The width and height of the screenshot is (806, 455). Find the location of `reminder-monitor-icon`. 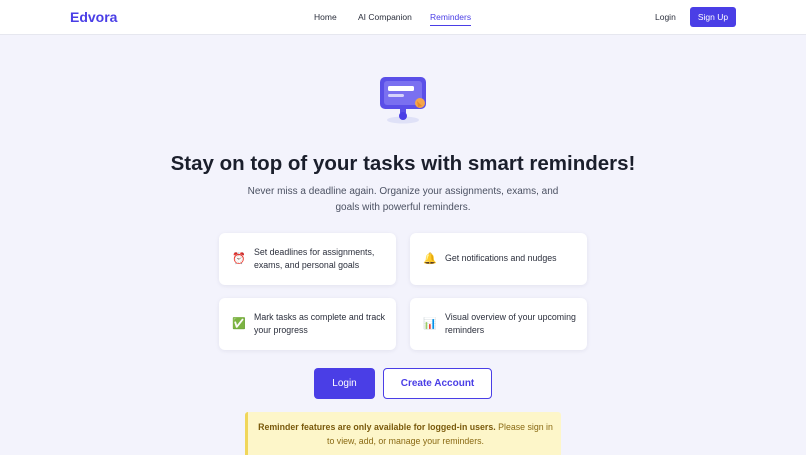

reminder-monitor-icon is located at coordinates (404, 101).